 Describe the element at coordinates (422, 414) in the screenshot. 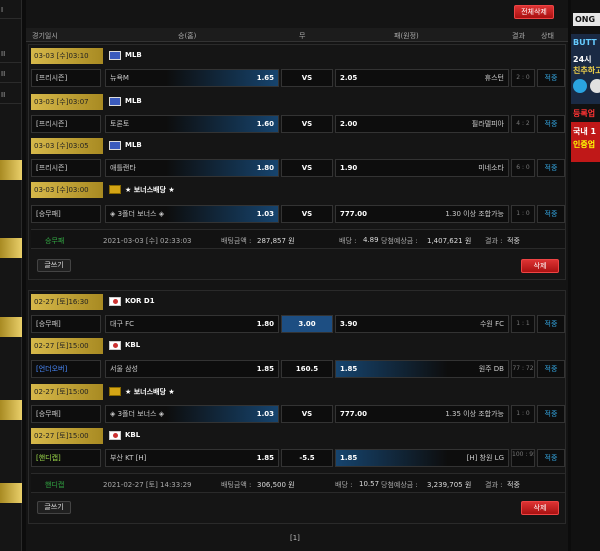

I see `away-pick: 777.00 1.35 이상 조합가능` at that location.